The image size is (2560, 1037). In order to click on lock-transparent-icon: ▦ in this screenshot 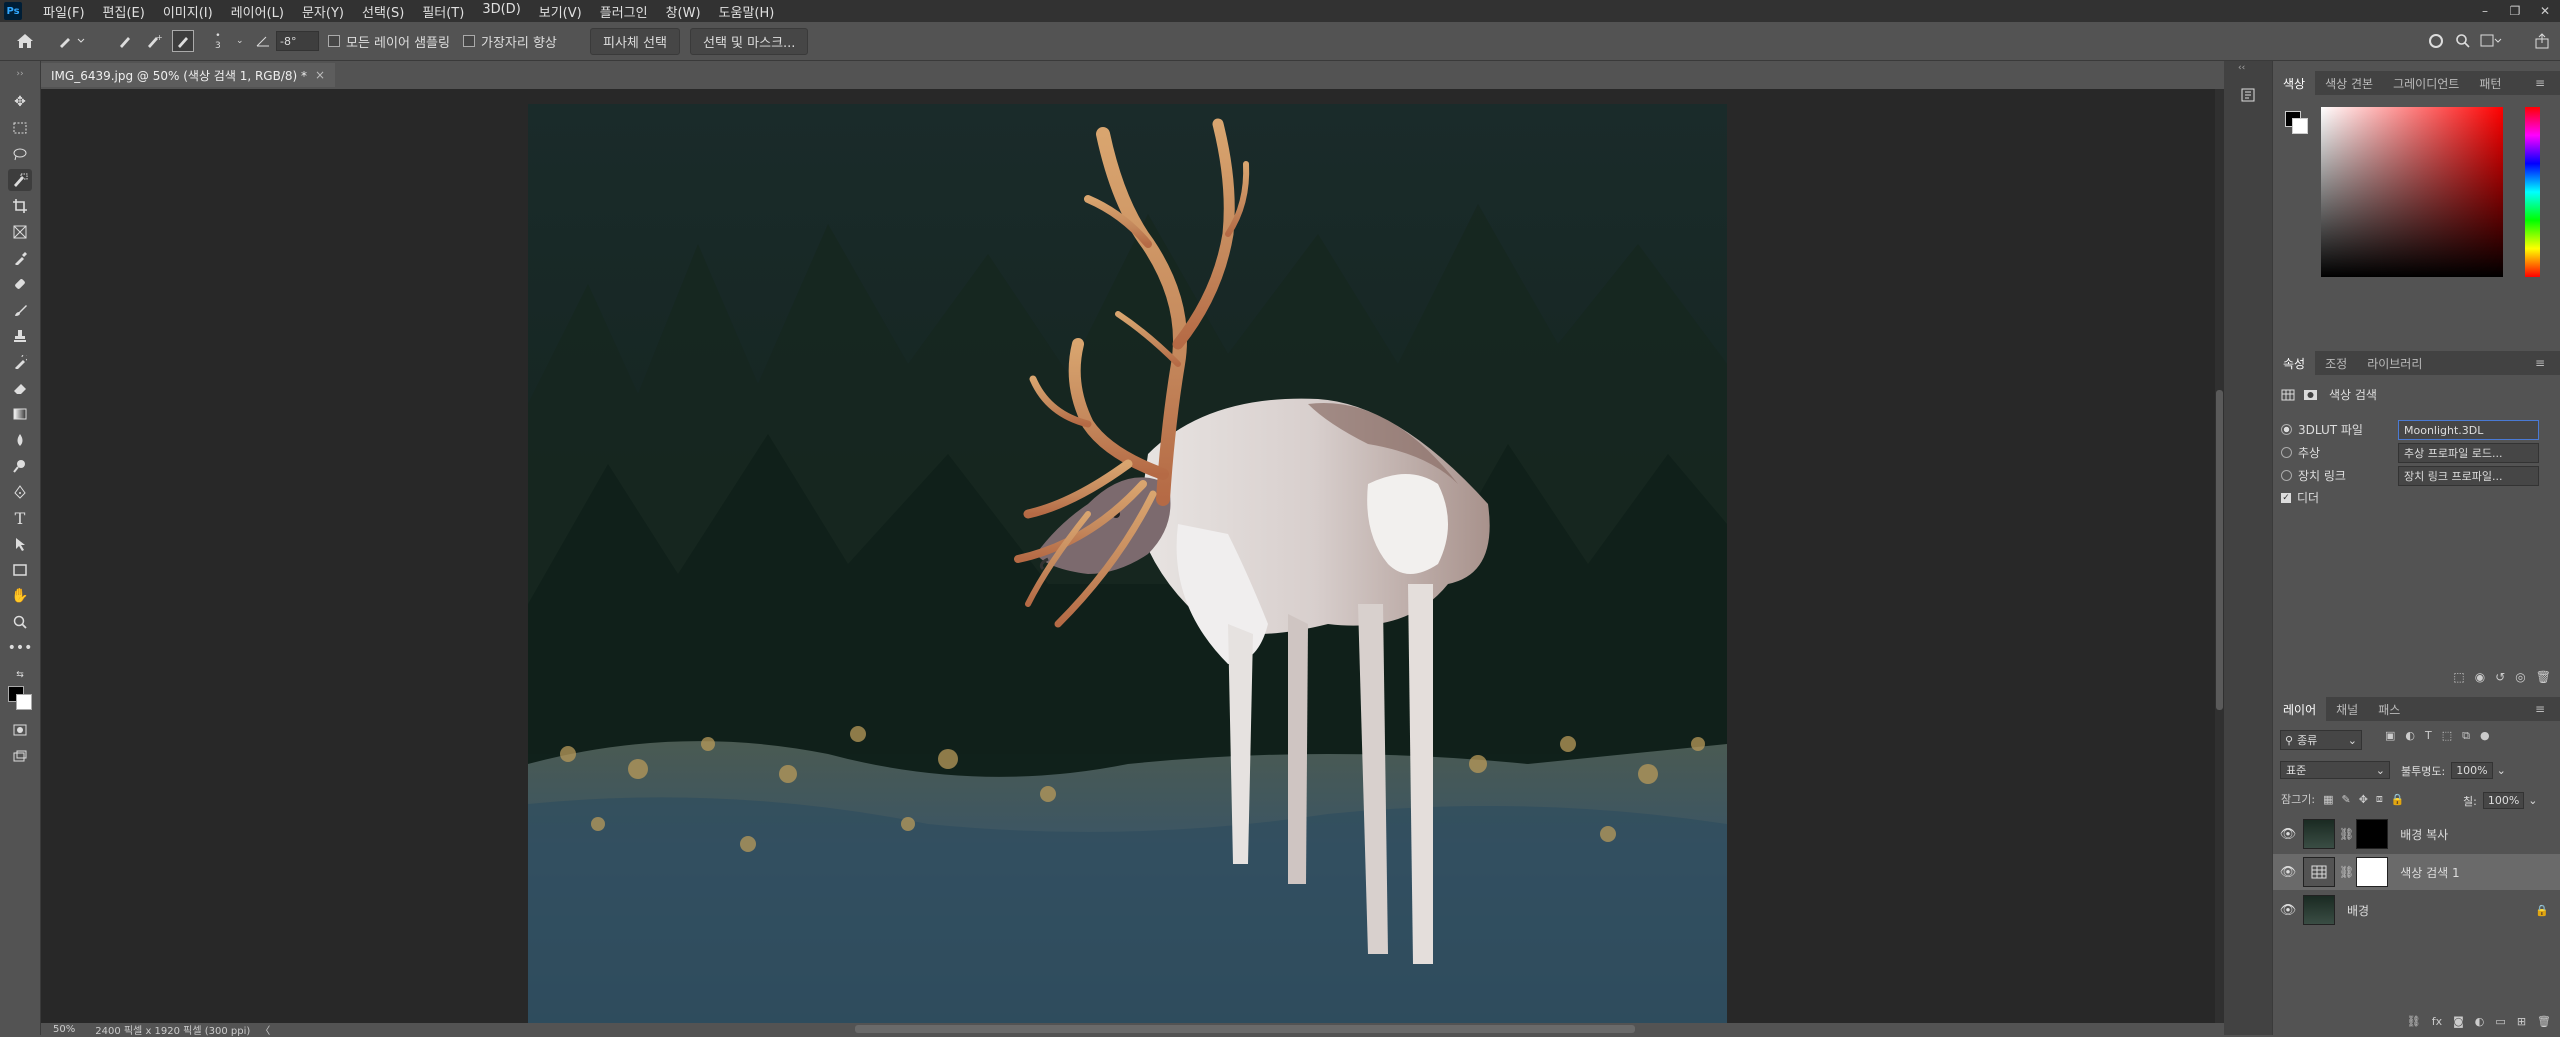, I will do `click(2328, 799)`.